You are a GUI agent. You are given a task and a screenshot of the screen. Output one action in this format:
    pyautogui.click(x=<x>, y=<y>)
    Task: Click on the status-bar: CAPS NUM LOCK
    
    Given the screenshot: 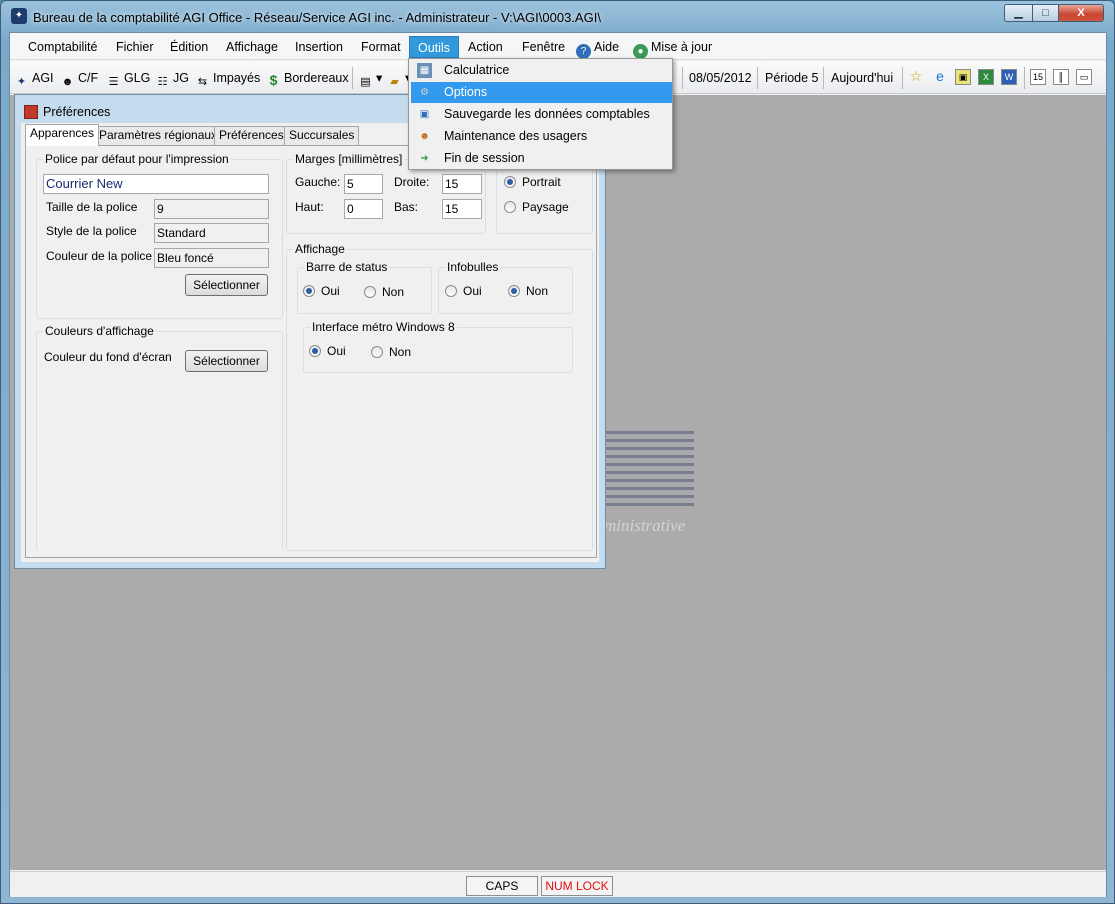 What is the action you would take?
    pyautogui.click(x=558, y=884)
    